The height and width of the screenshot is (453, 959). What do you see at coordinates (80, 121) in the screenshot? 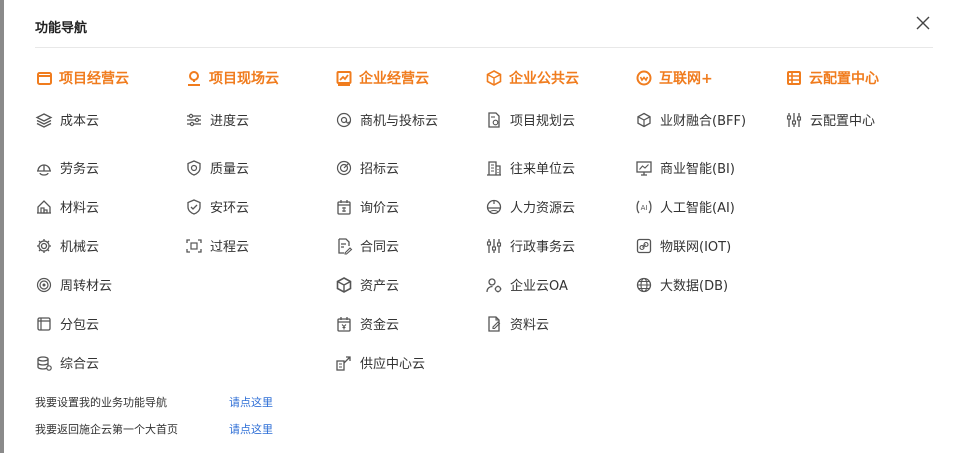
I see `nav-item-label: 成本云` at bounding box center [80, 121].